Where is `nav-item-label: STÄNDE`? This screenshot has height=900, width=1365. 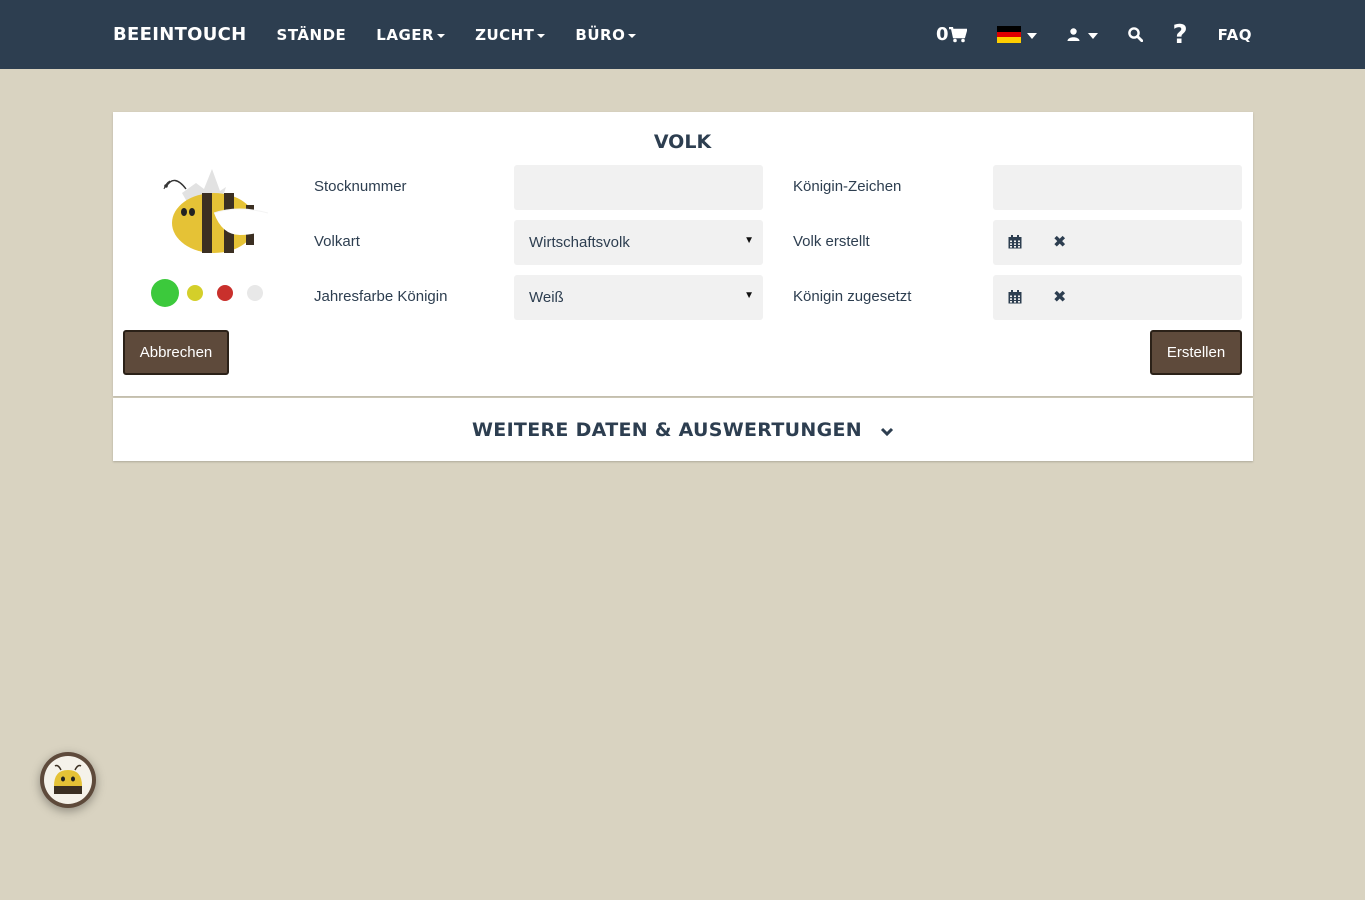
nav-item-label: STÄNDE is located at coordinates (311, 34).